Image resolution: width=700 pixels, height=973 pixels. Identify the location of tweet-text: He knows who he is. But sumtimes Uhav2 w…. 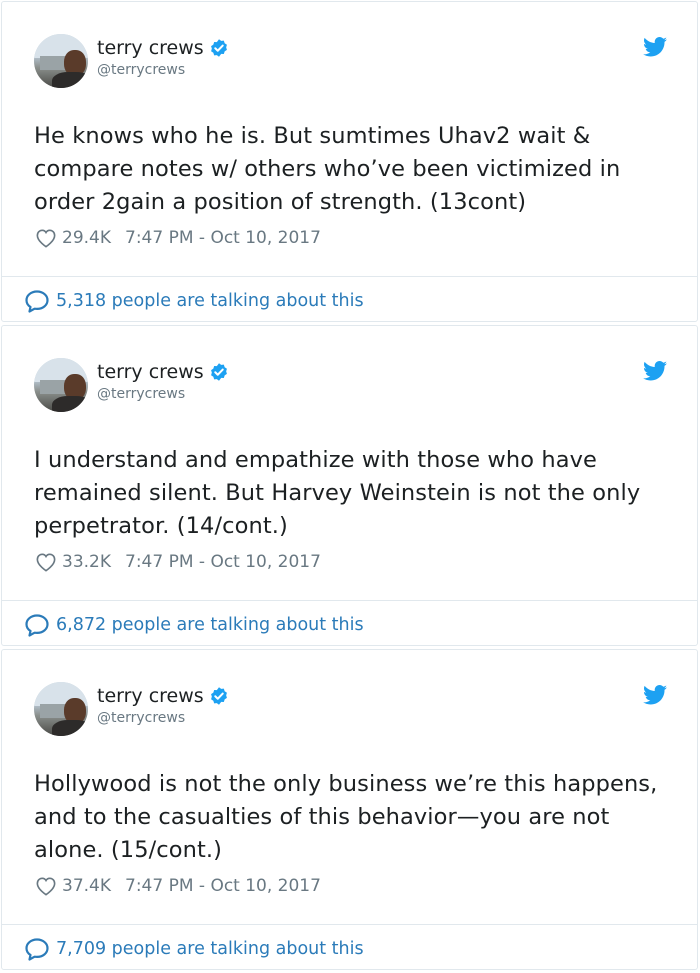
(327, 169).